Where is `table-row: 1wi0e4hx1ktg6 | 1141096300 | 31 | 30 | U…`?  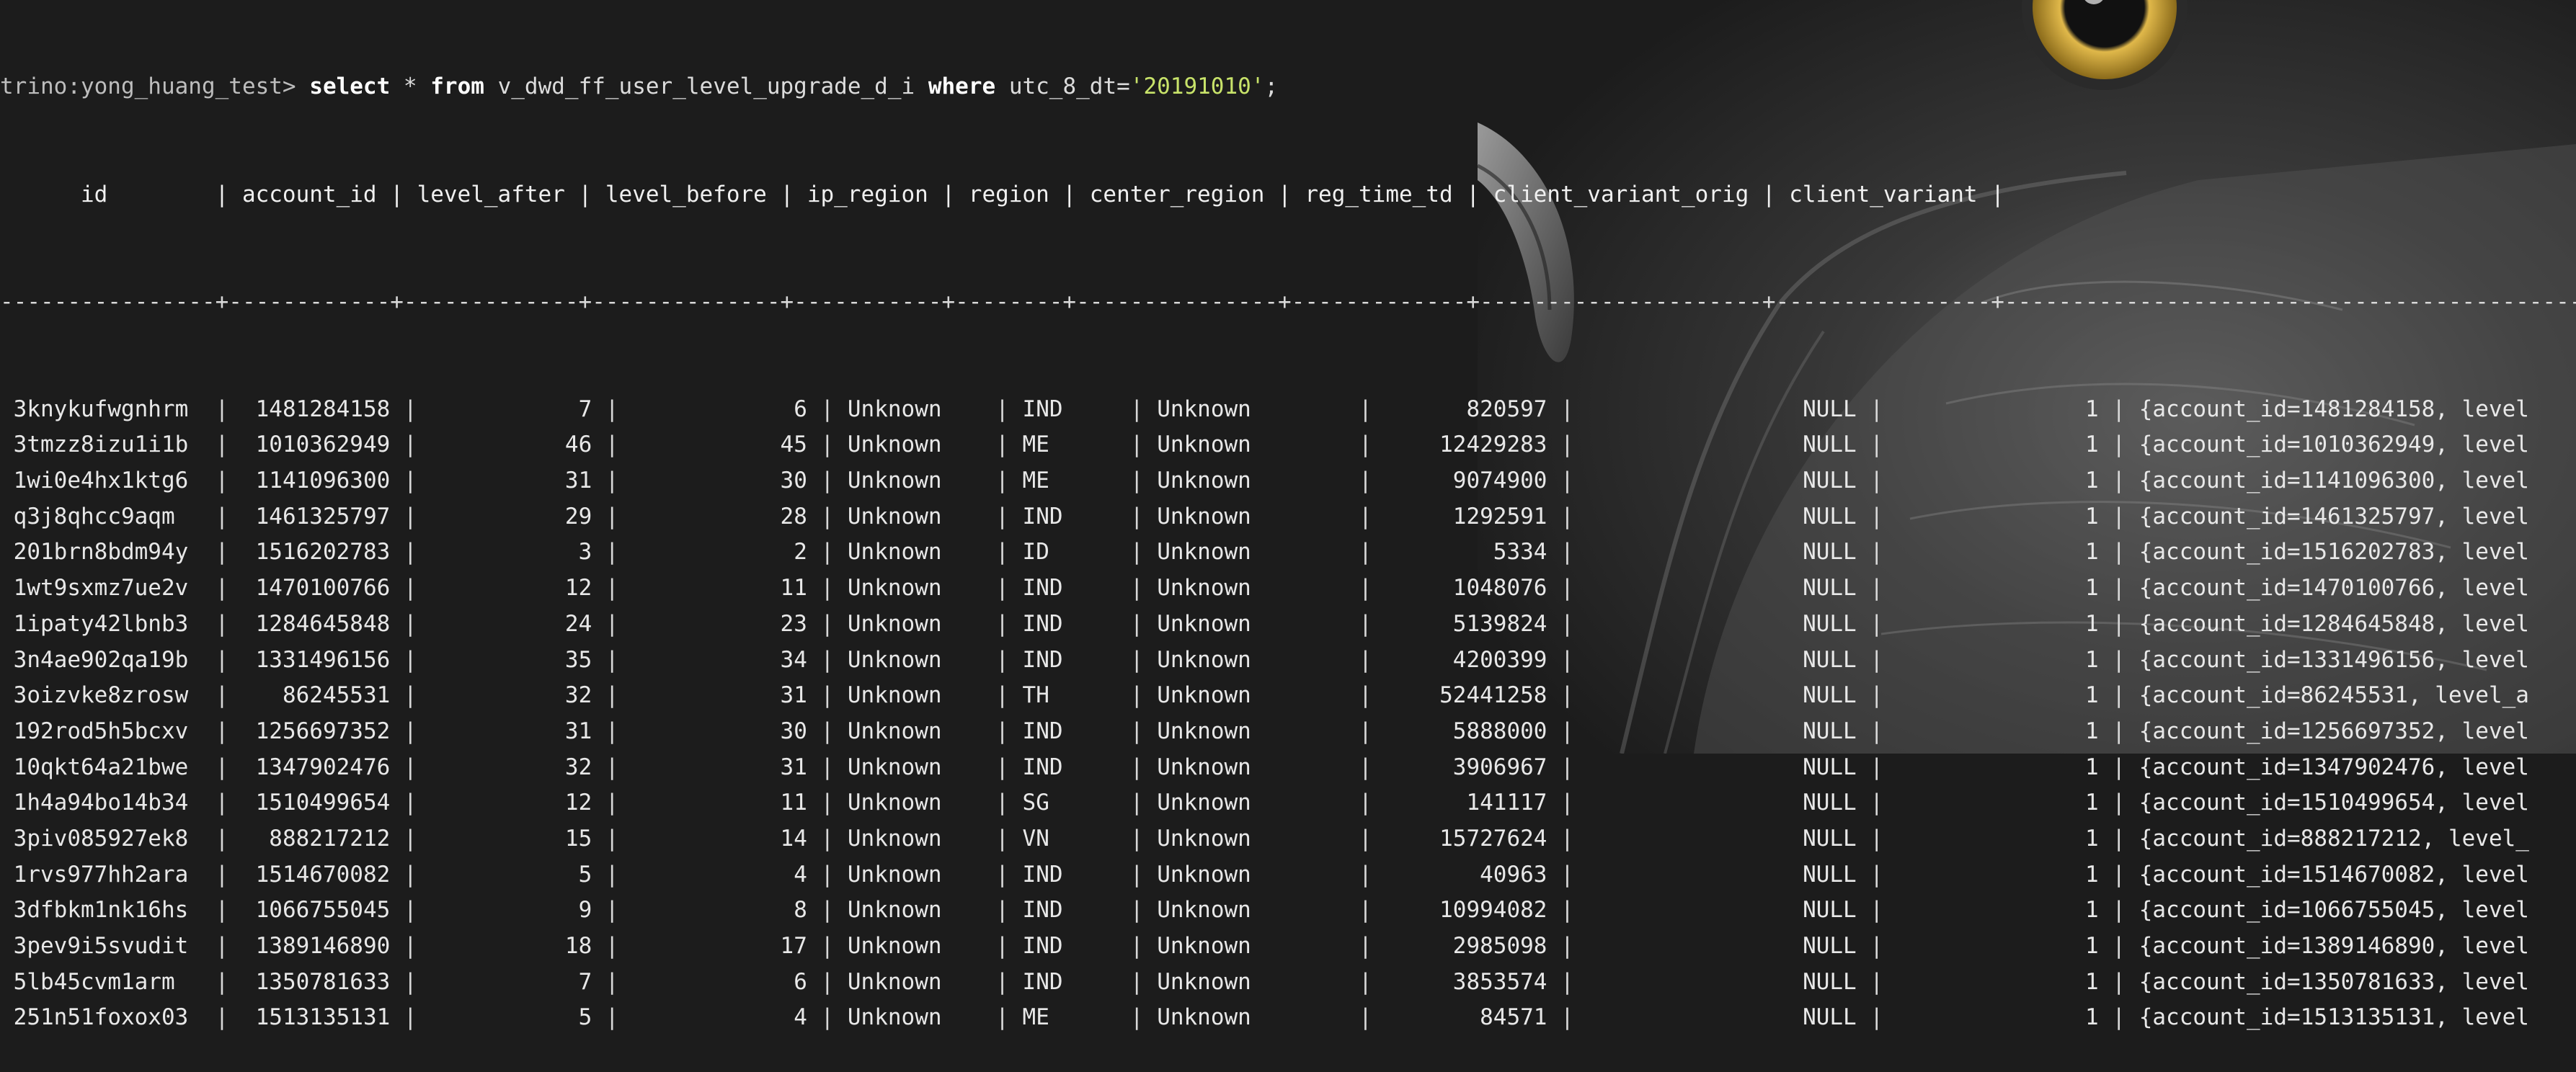
table-row: 1wi0e4hx1ktg6 | 1141096300 | 31 | 30 | U… is located at coordinates (1271, 481).